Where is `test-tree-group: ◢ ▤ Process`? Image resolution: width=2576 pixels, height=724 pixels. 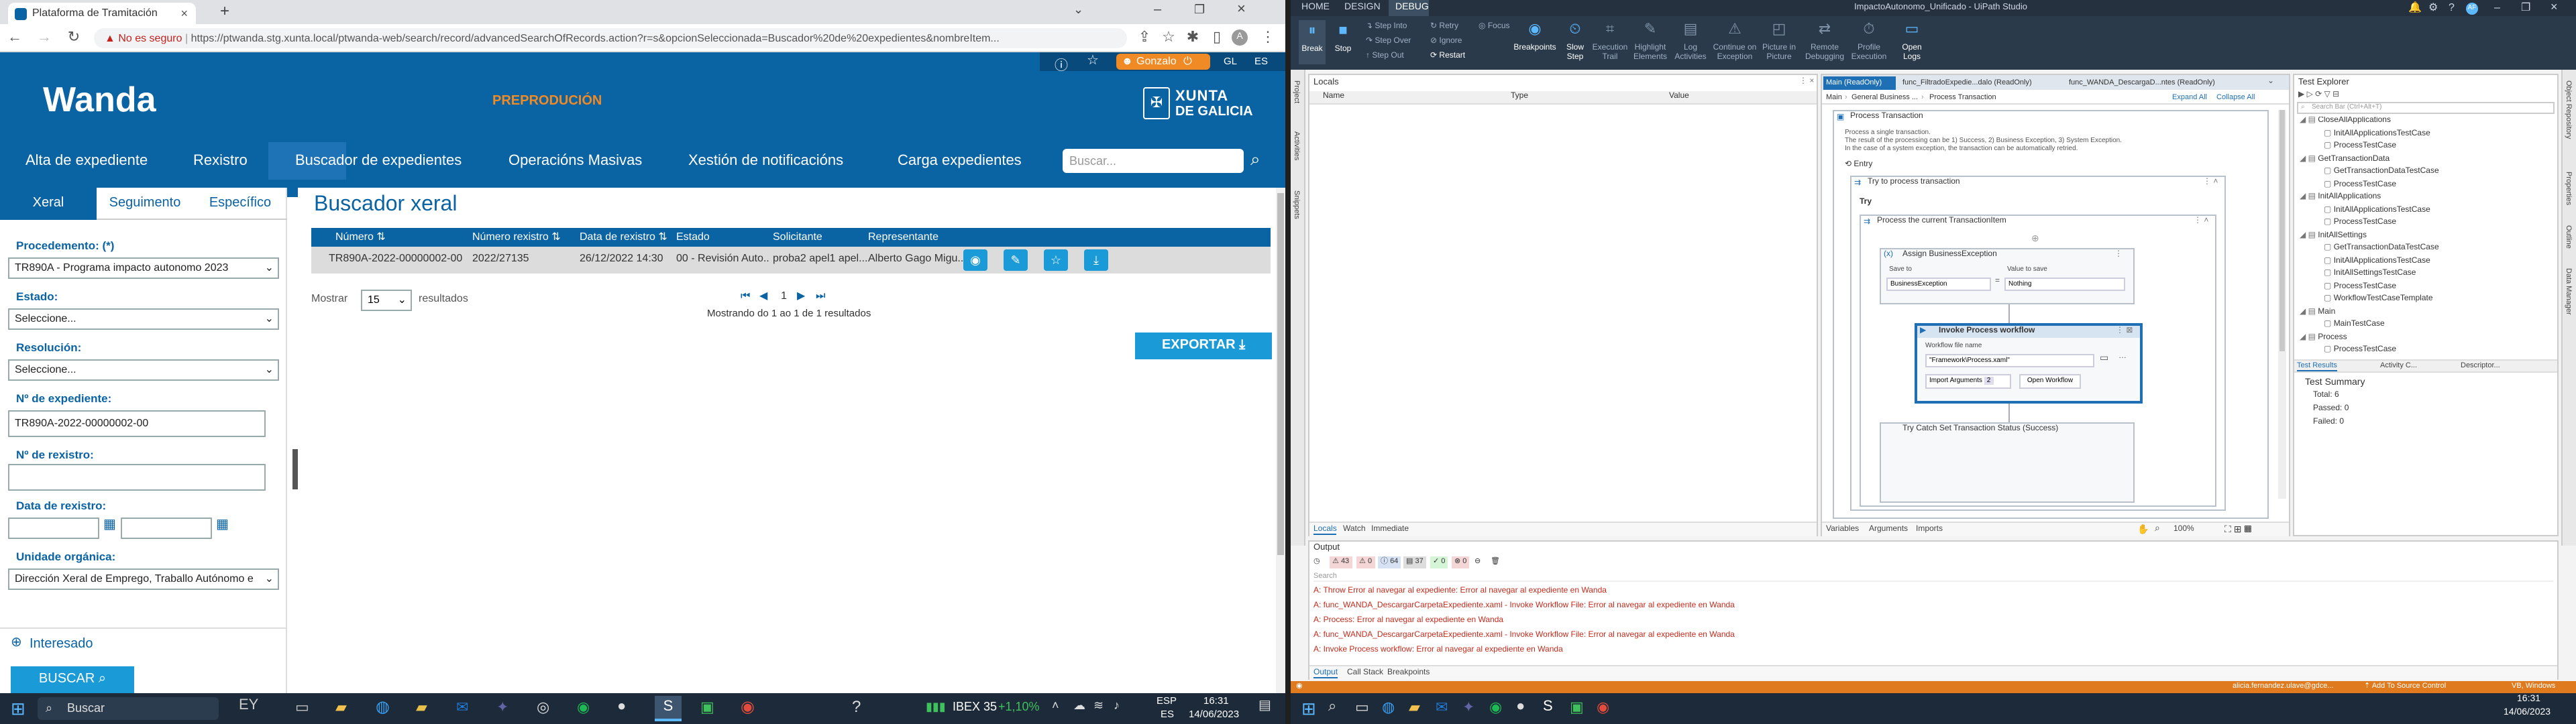 test-tree-group: ◢ ▤ Process is located at coordinates (2323, 338).